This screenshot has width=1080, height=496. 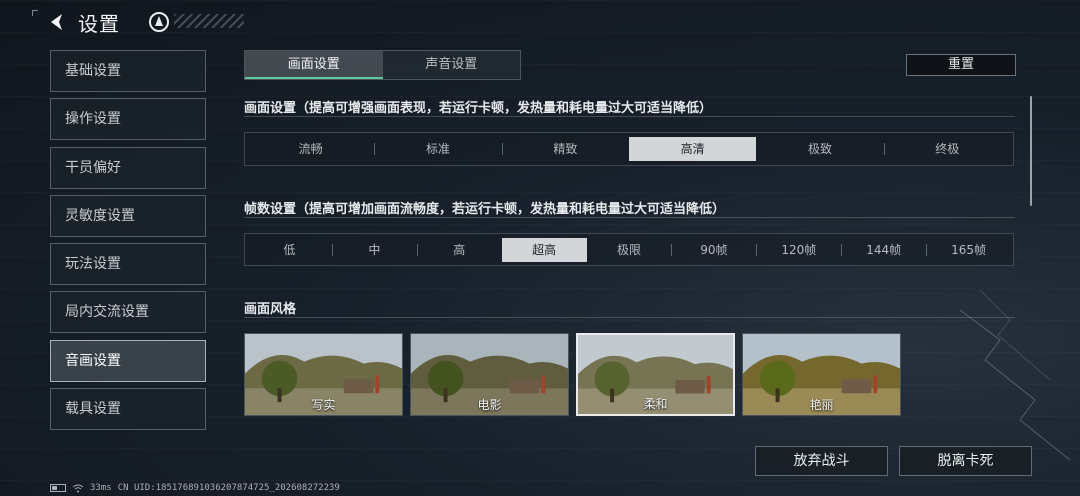 I want to click on style-cards: 写实 电影 柔和 艳丽, so click(x=572, y=374).